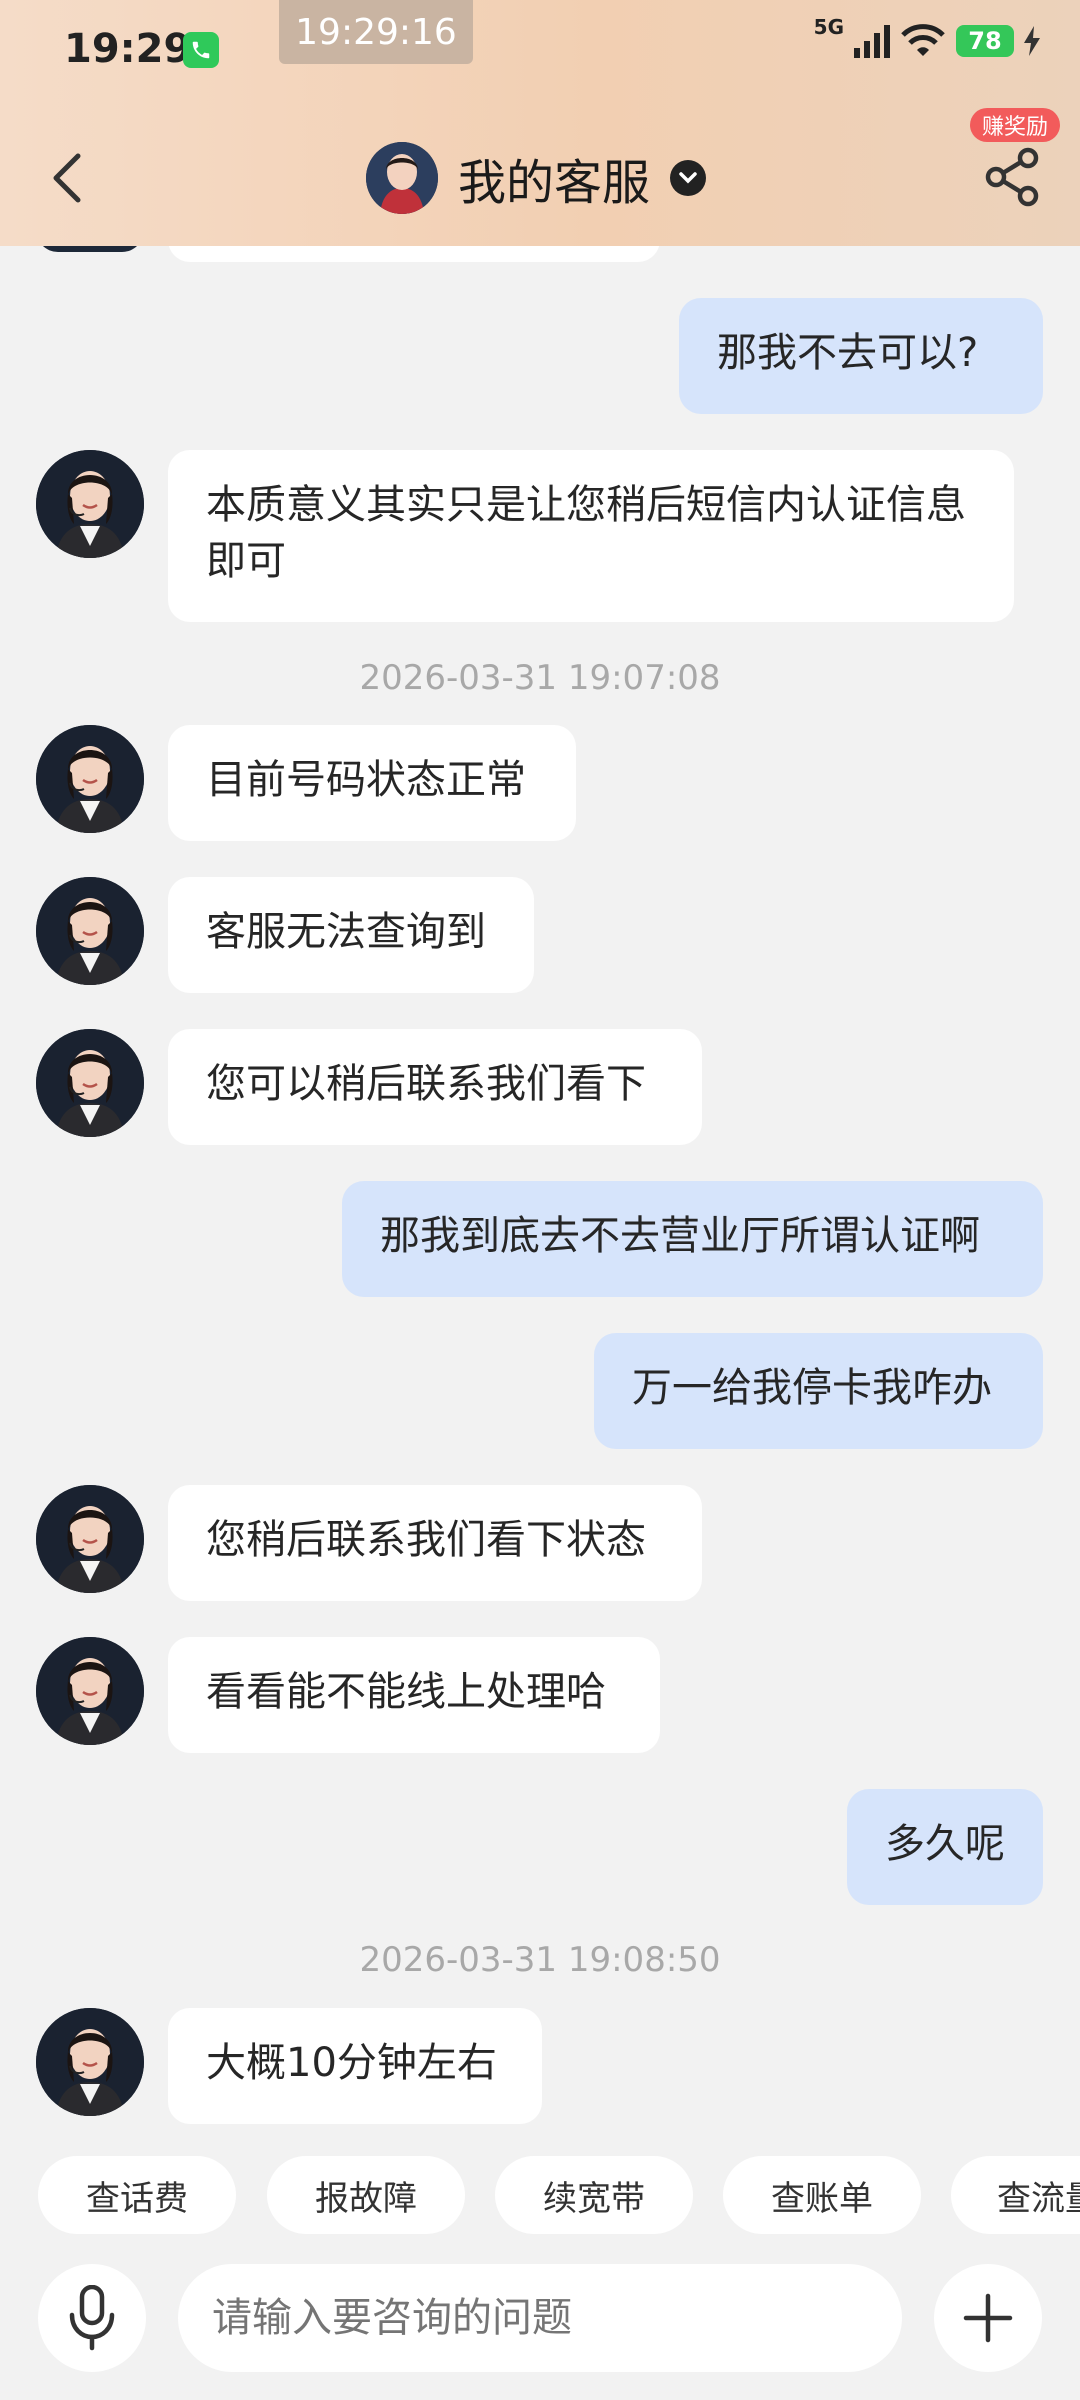 This screenshot has width=1080, height=2400. Describe the element at coordinates (540, 678) in the screenshot. I see `timestamp: 2026-03-31 19:07:08` at that location.